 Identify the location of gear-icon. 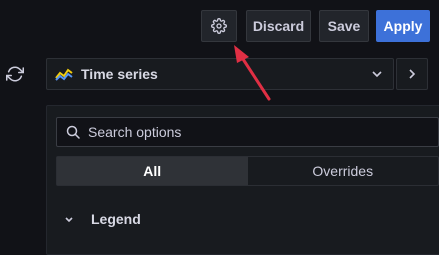
(219, 26).